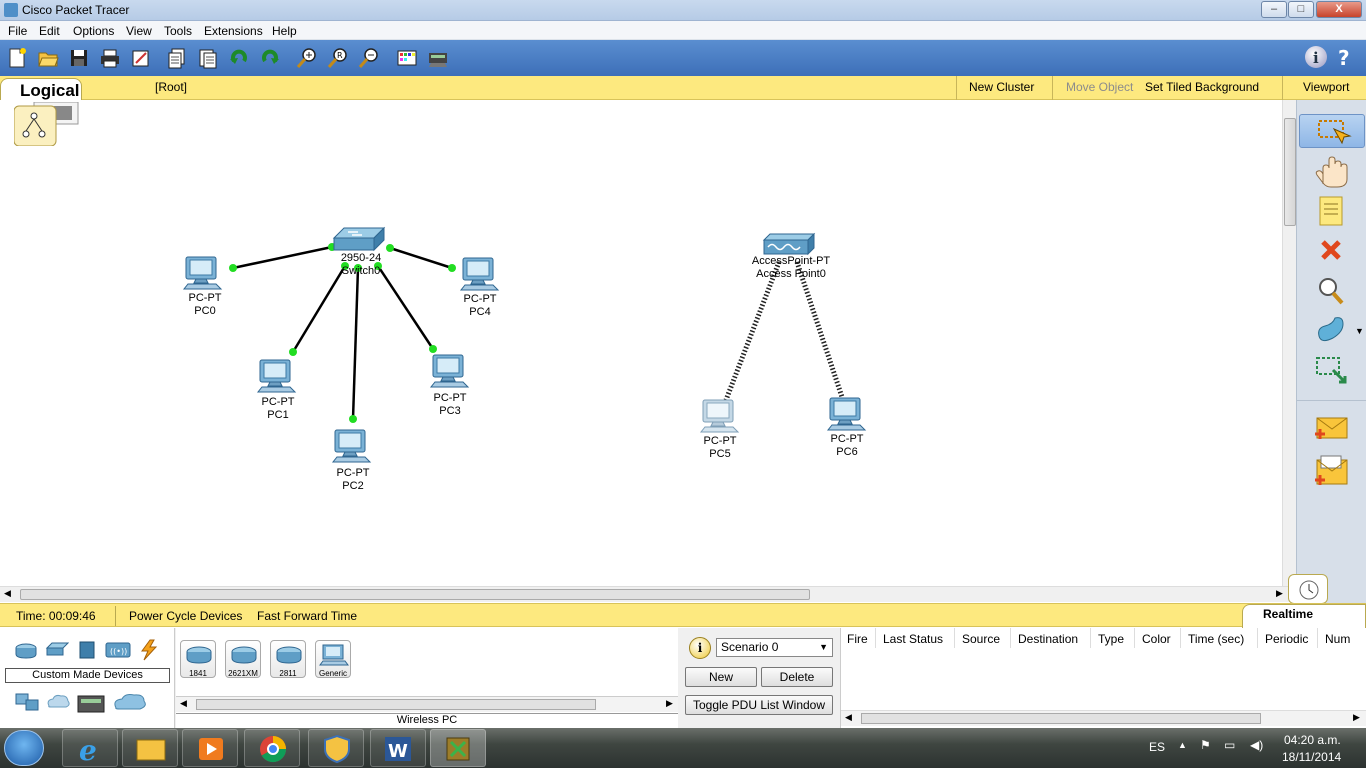 The height and width of the screenshot is (771, 1366). What do you see at coordinates (90, 748) in the screenshot?
I see `internet-explorer-icon: e` at bounding box center [90, 748].